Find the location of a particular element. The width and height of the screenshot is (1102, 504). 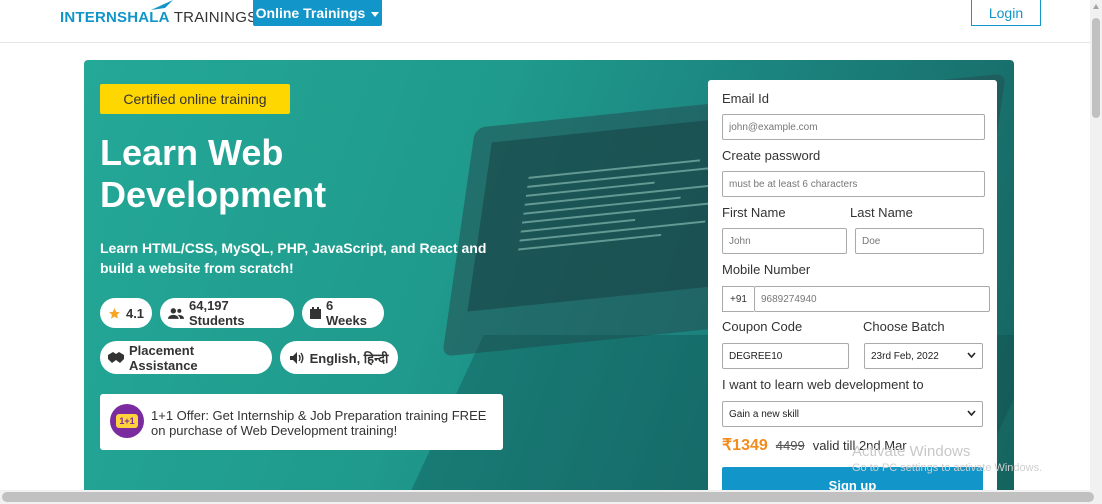

speaker-icon is located at coordinates (296, 357).